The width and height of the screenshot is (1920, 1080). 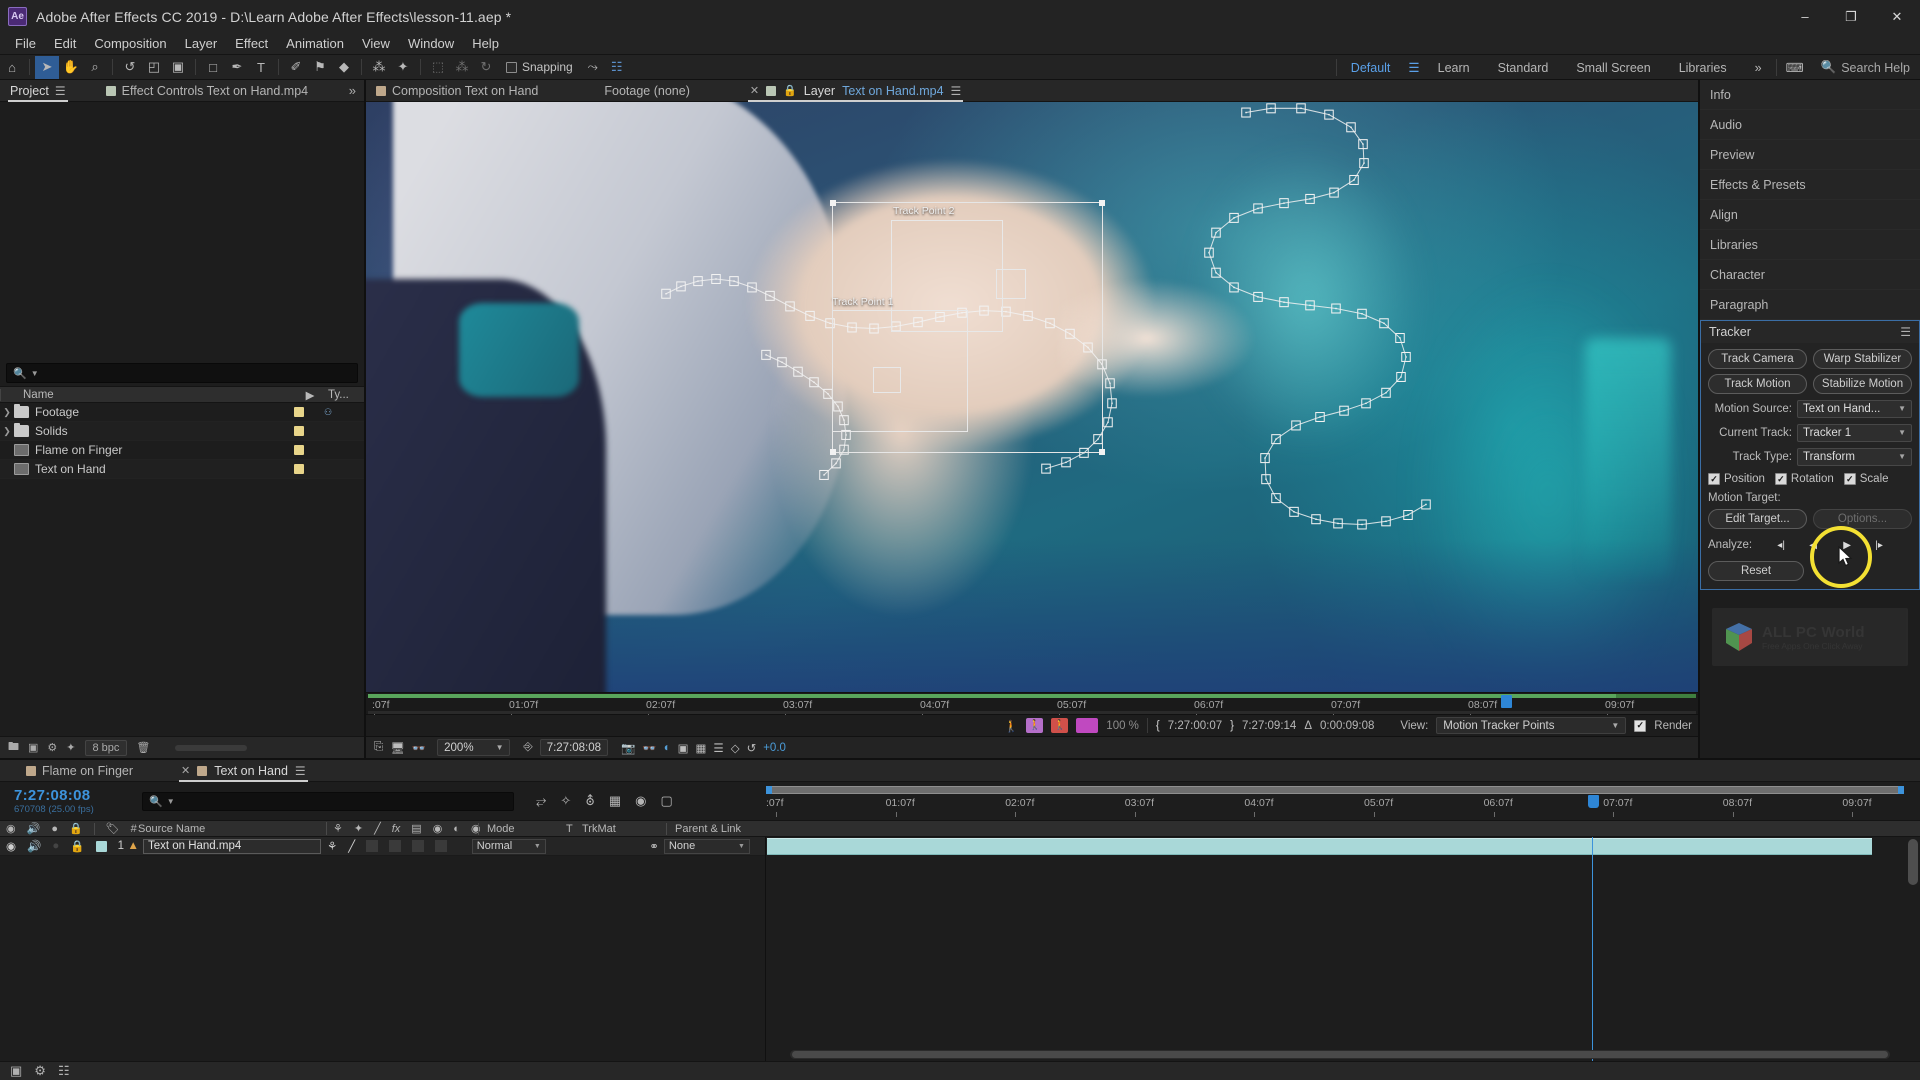 What do you see at coordinates (25, 43) in the screenshot?
I see `menu-file: File` at bounding box center [25, 43].